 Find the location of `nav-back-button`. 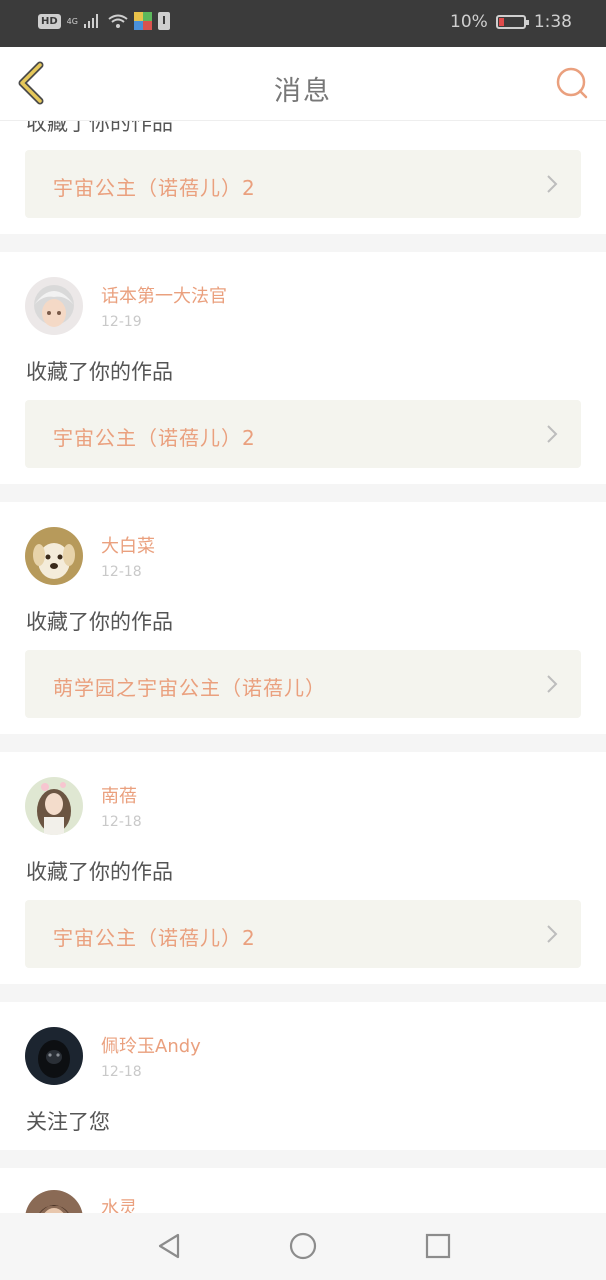

nav-back-button is located at coordinates (169, 1246).